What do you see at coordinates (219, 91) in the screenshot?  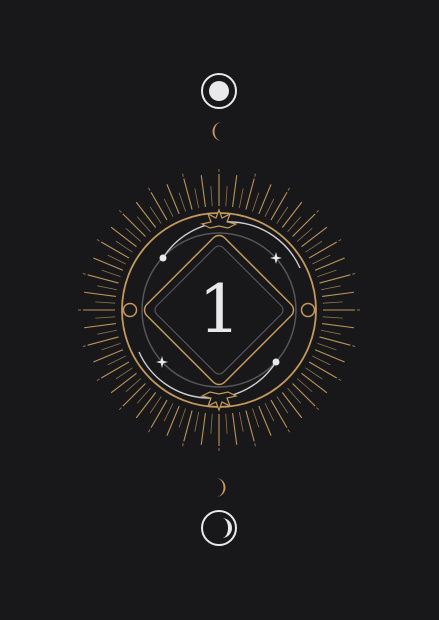 I see `full-moon-icon` at bounding box center [219, 91].